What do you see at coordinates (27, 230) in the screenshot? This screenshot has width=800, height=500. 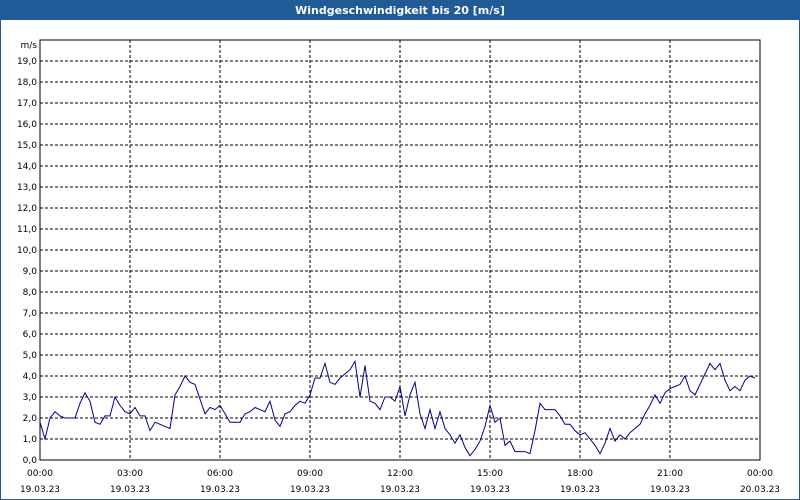 I see `y-tick-label: 11,0` at bounding box center [27, 230].